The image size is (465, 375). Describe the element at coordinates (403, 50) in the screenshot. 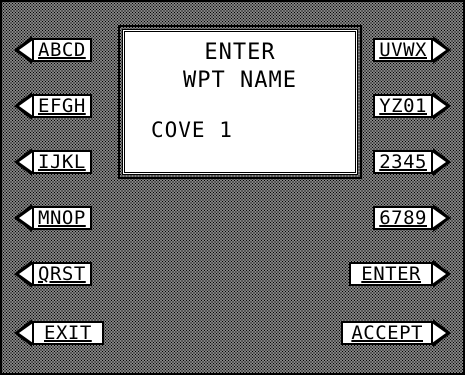

I see `key-uvwx: UVWX` at that location.